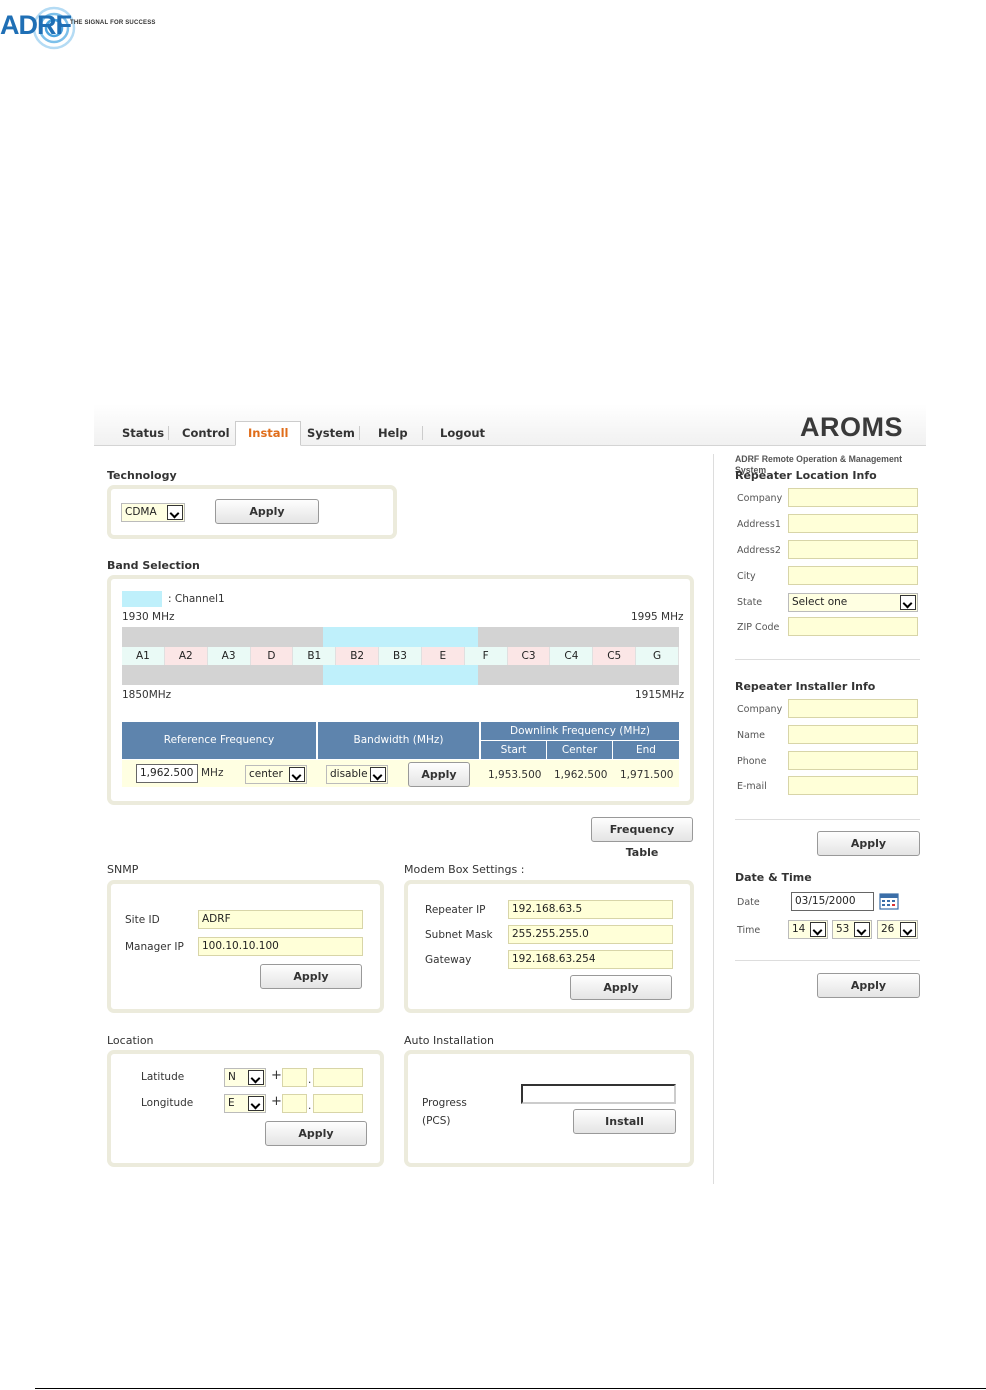 Image resolution: width=986 pixels, height=1390 pixels. What do you see at coordinates (439, 774) in the screenshot?
I see `frequency-apply-button: Apply` at bounding box center [439, 774].